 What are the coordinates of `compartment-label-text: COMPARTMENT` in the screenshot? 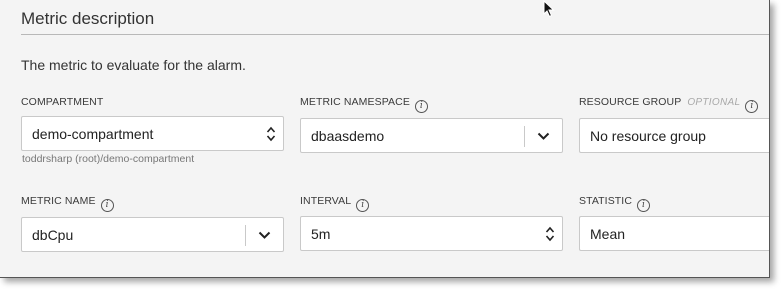 It's located at (62, 102).